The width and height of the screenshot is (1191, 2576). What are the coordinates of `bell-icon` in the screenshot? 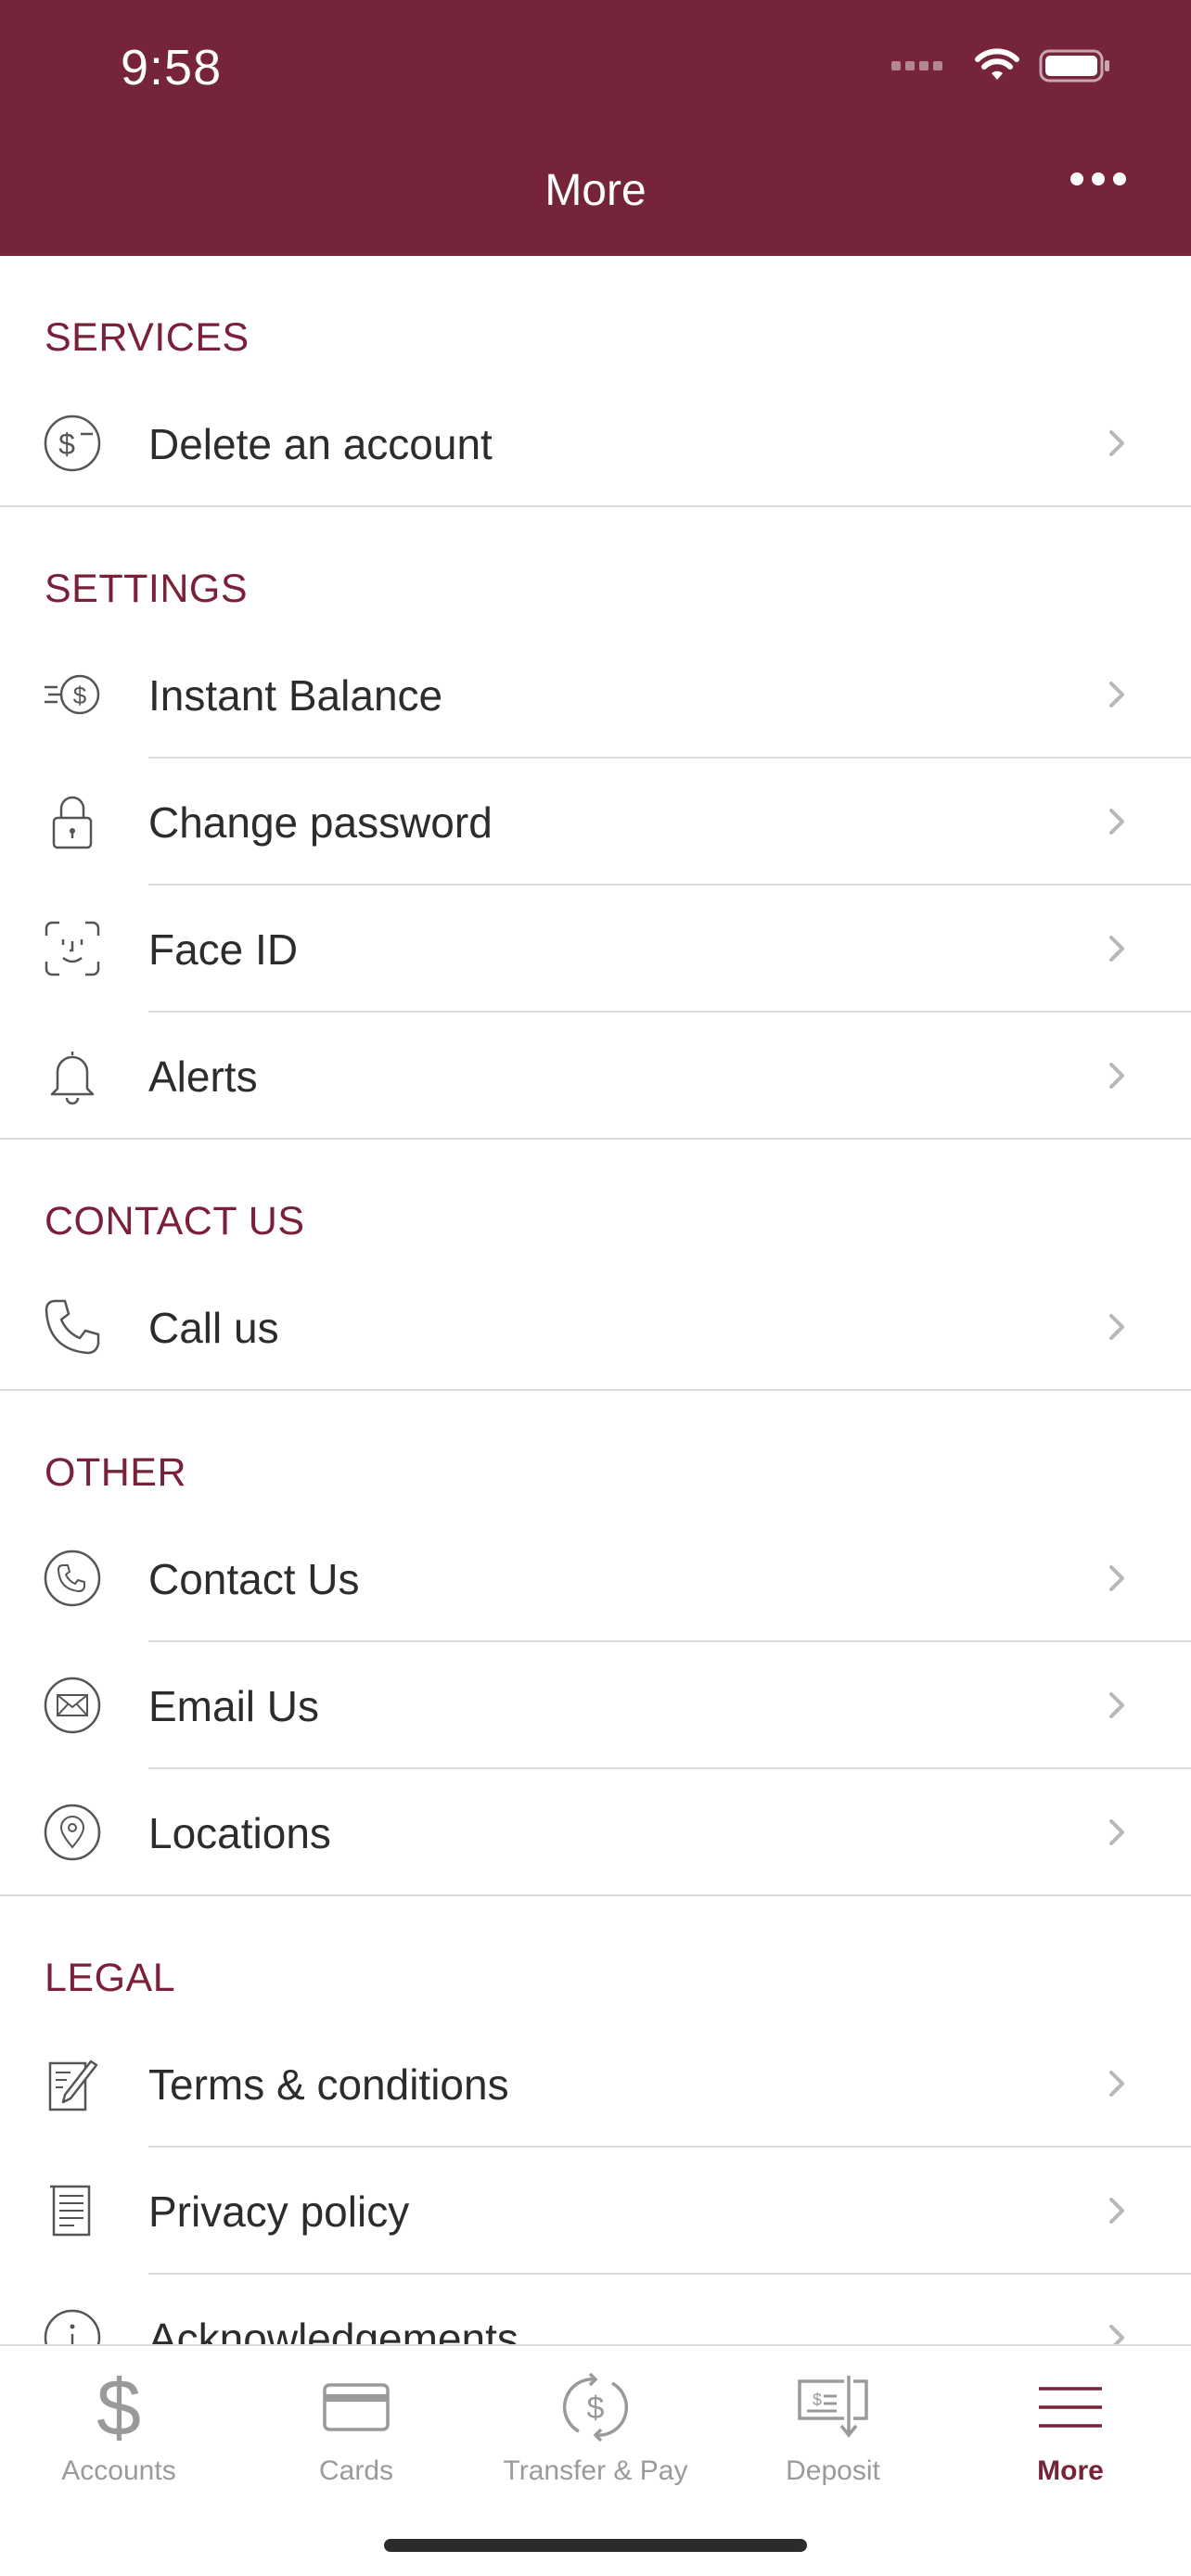 It's located at (72, 1076).